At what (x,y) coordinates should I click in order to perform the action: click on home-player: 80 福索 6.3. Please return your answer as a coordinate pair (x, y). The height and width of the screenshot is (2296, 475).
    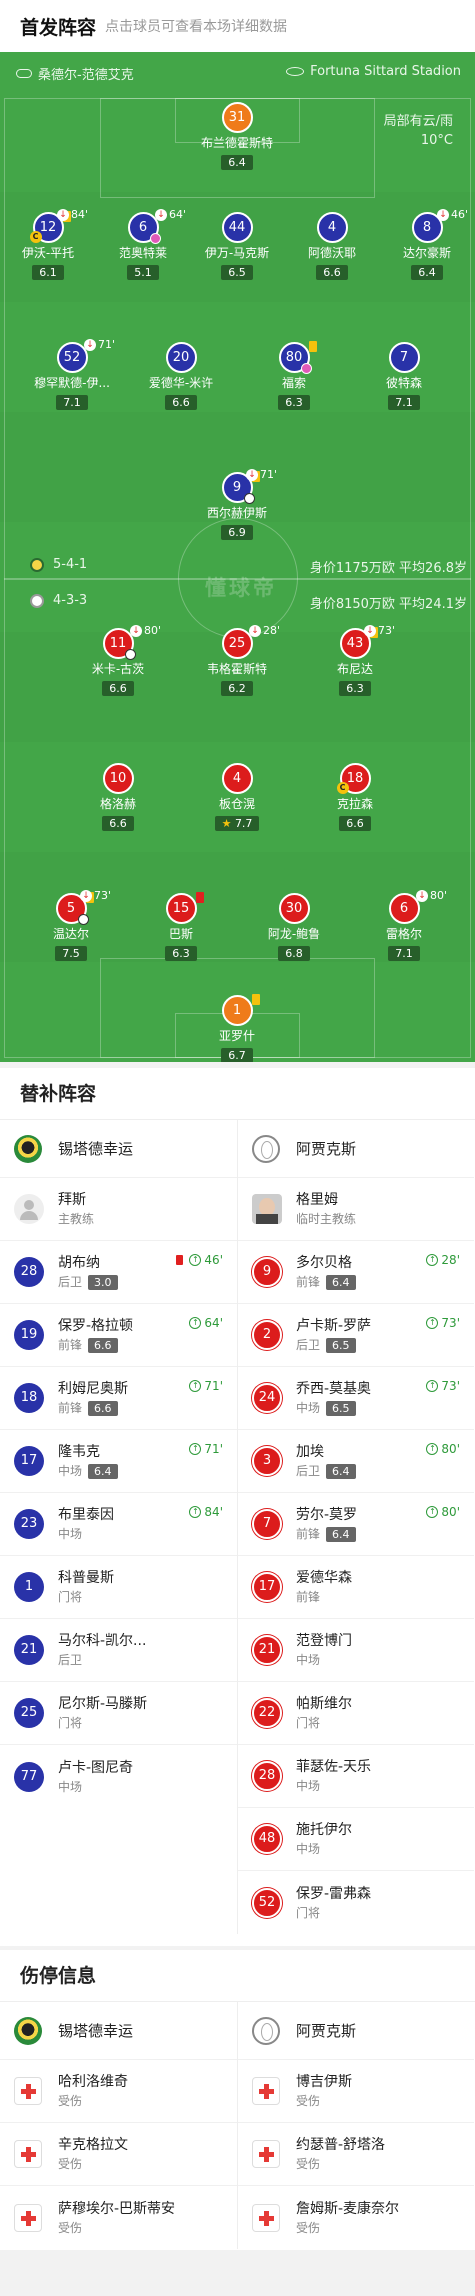
    Looking at the image, I should click on (294, 375).